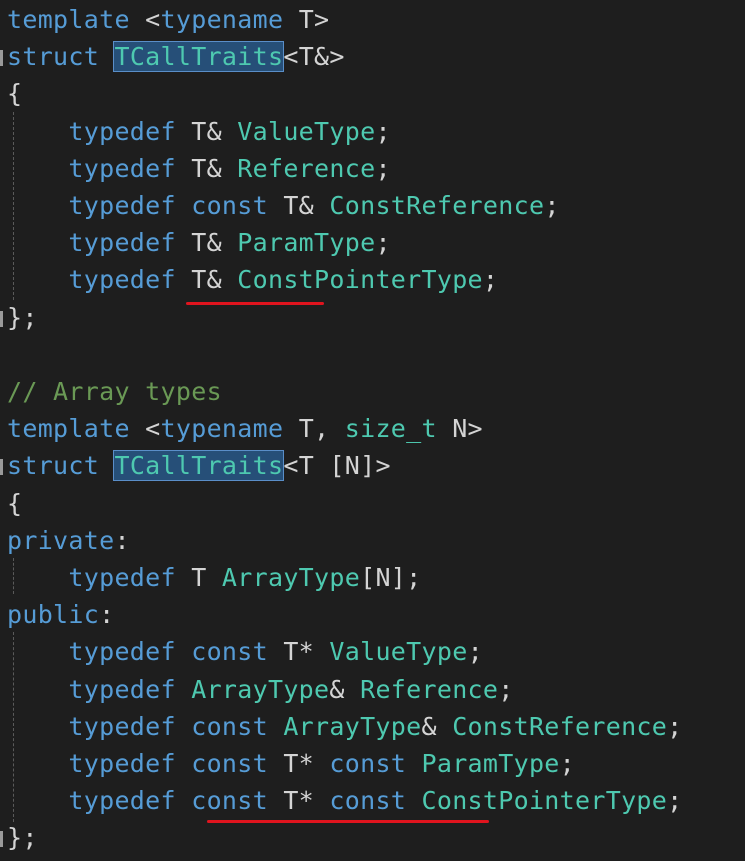  What do you see at coordinates (560, 726) in the screenshot?
I see `code-token: ConstReference` at bounding box center [560, 726].